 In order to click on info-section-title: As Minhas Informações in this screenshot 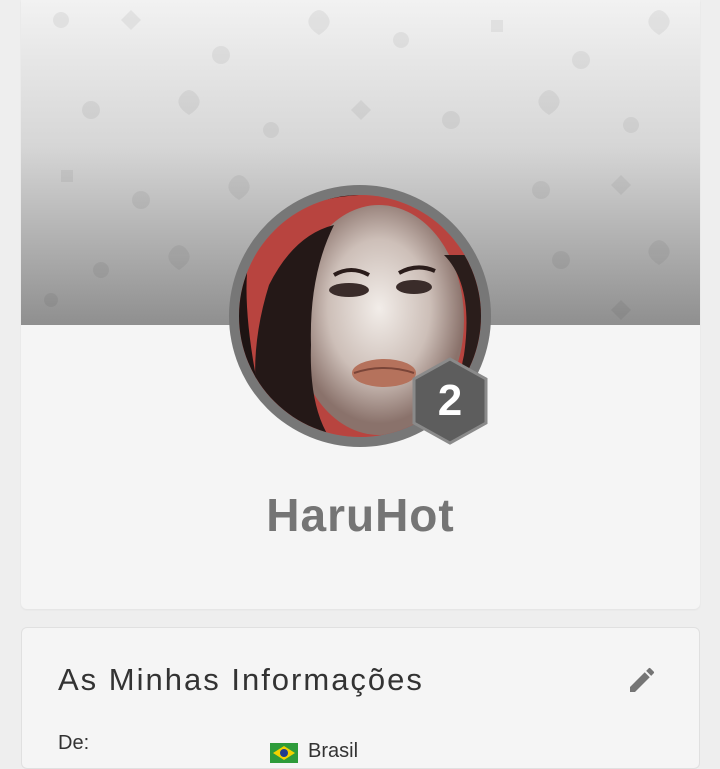, I will do `click(241, 679)`.